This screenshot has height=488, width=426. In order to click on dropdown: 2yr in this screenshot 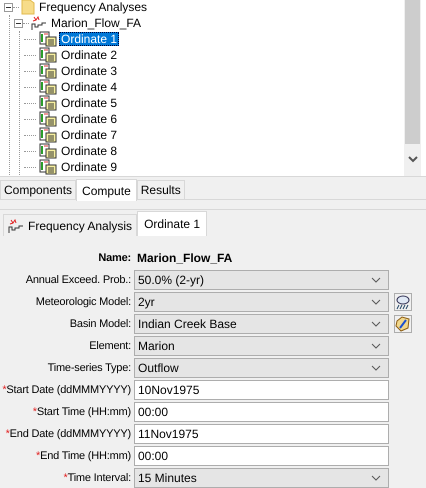, I will do `click(261, 302)`.